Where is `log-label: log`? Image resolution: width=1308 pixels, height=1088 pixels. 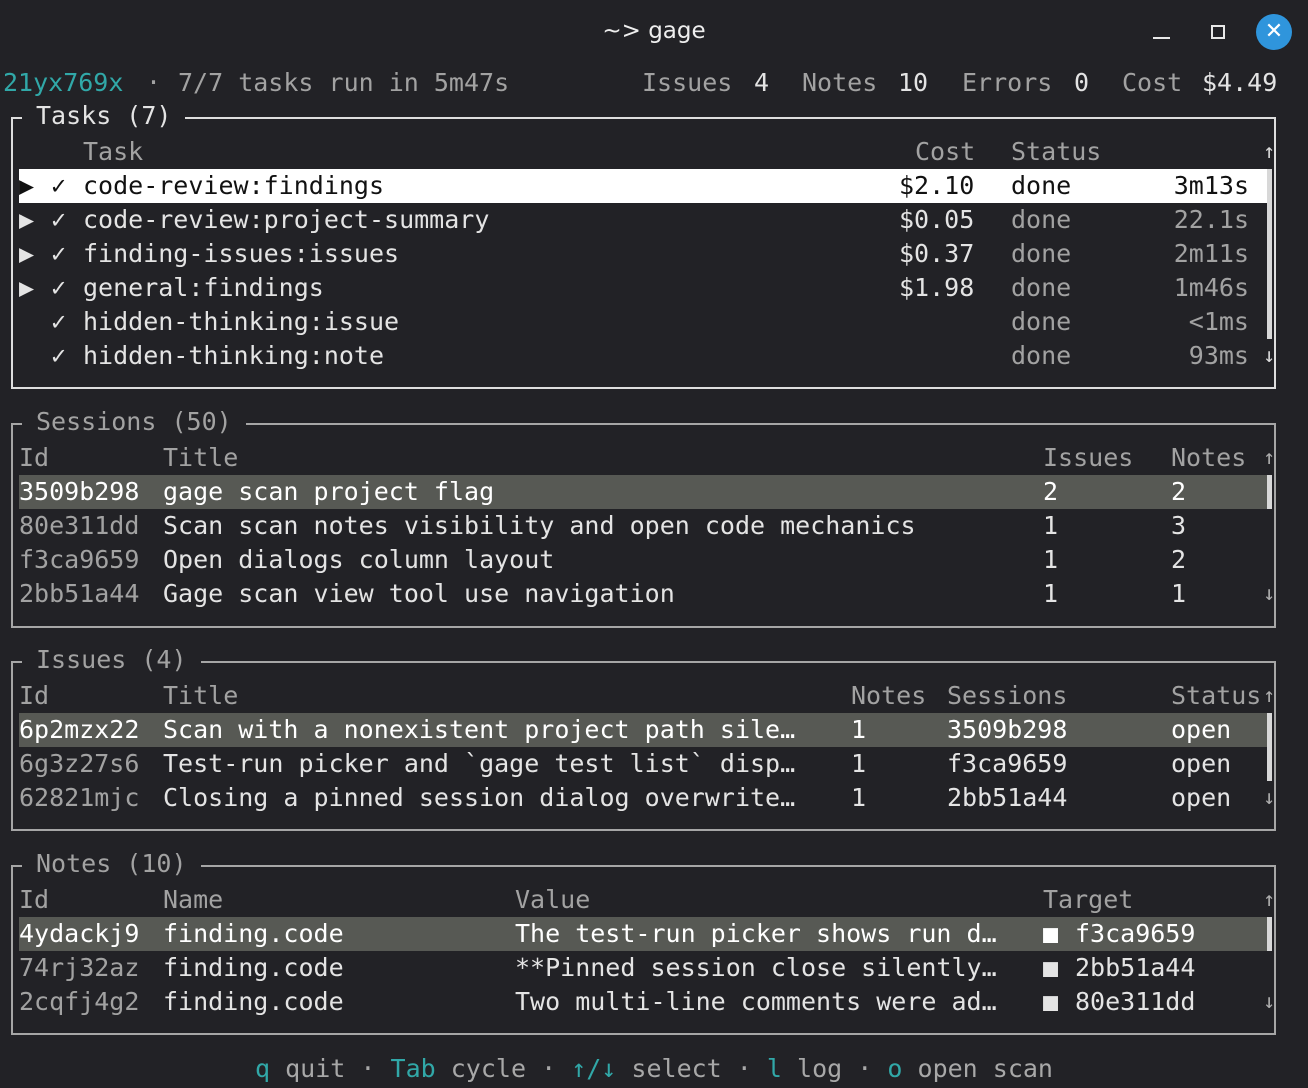
log-label: log is located at coordinates (820, 1068).